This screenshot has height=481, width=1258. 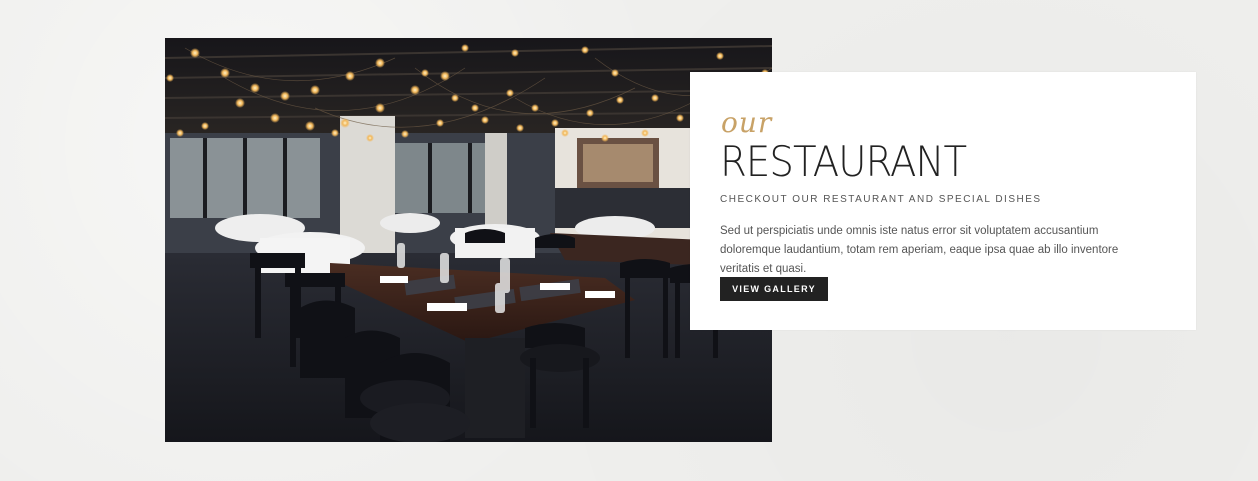 I want to click on view-gallery-button: VIEW GALLERY, so click(x=774, y=289).